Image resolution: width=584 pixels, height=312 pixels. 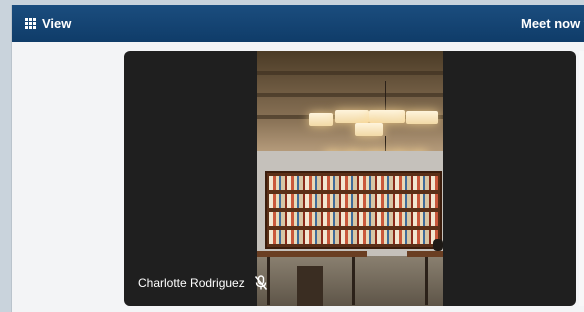 I want to click on title-bar: View Meet now w, so click(x=298, y=23).